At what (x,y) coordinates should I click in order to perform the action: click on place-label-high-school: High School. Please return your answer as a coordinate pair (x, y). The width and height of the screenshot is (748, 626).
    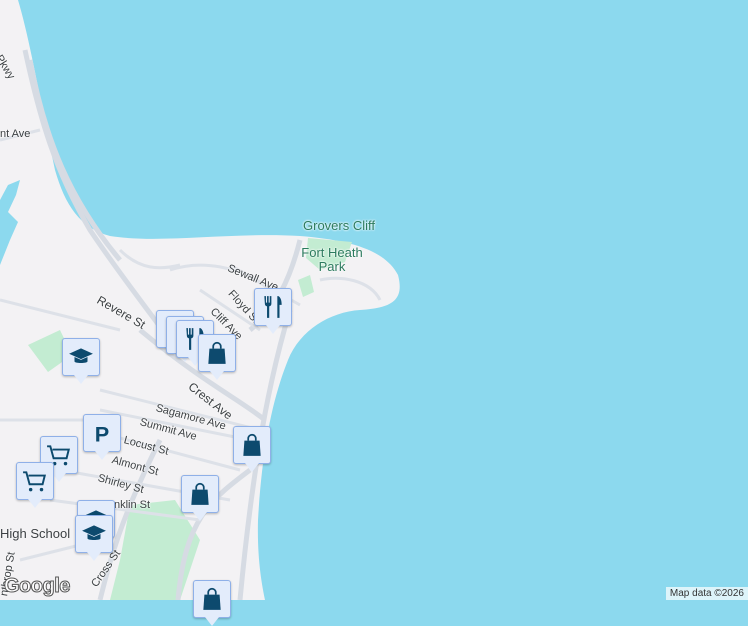
    Looking at the image, I should click on (35, 533).